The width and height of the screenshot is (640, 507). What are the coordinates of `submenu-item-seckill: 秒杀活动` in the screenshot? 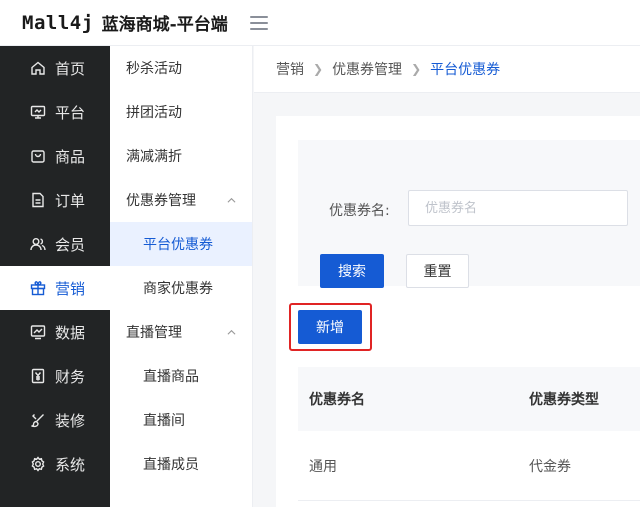 It's located at (181, 68).